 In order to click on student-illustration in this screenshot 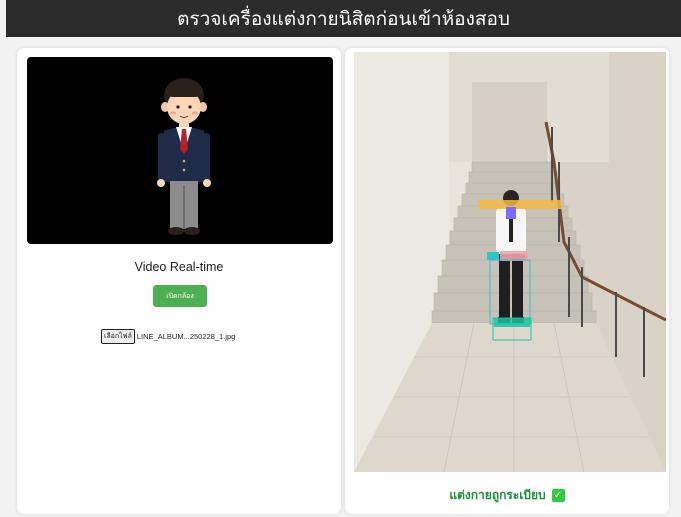, I will do `click(184, 156)`.